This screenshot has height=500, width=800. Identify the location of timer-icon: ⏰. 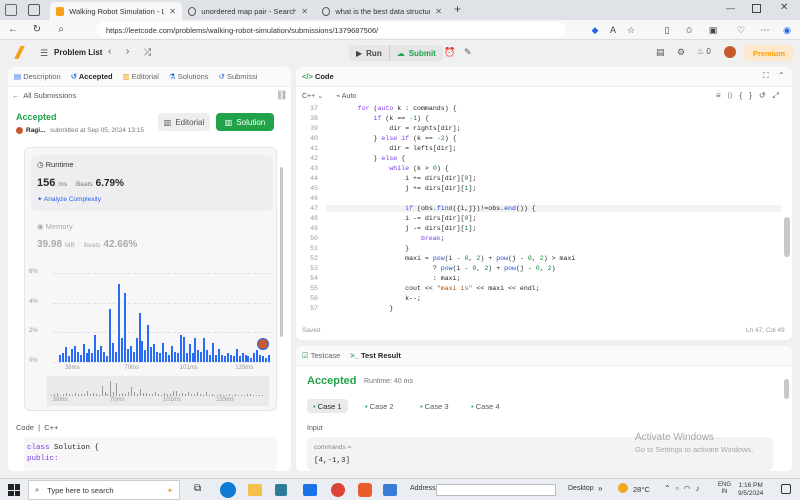
(449, 52).